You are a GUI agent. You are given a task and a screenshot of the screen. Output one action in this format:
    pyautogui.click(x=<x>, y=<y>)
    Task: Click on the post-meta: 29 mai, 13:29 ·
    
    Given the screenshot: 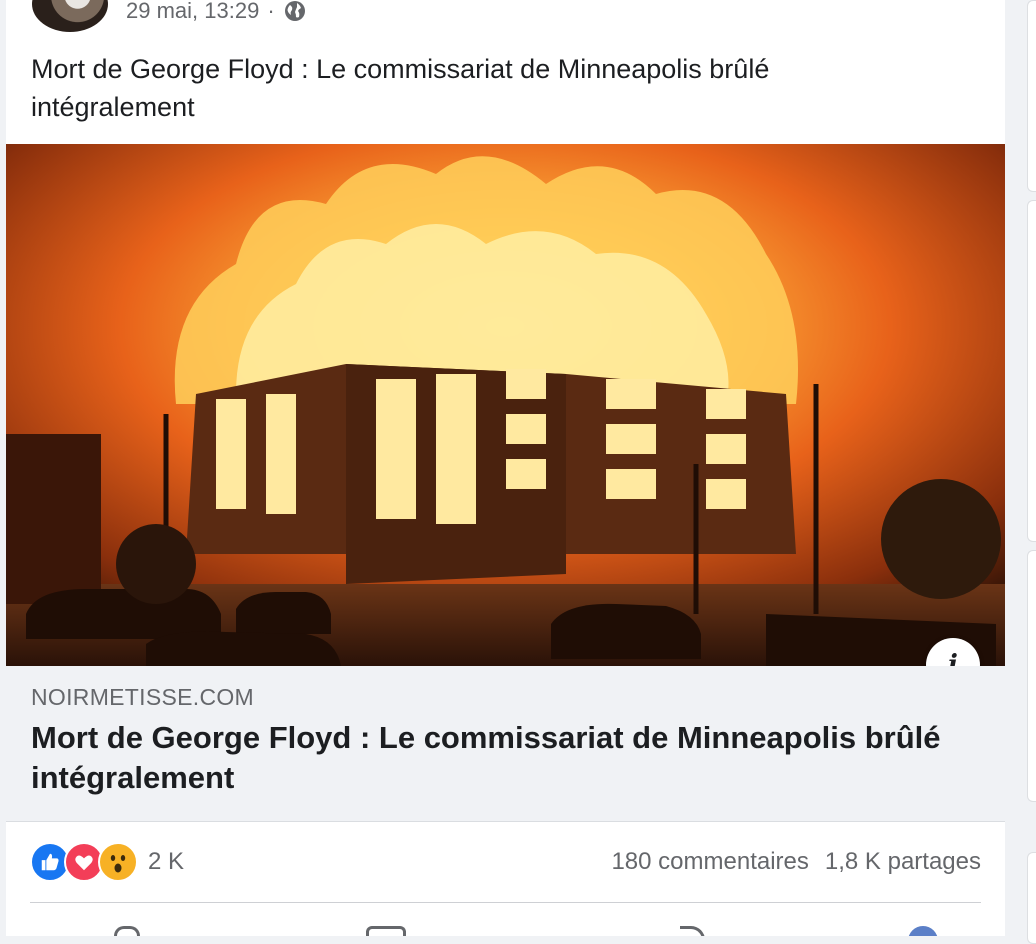 What is the action you would take?
    pyautogui.click(x=216, y=12)
    